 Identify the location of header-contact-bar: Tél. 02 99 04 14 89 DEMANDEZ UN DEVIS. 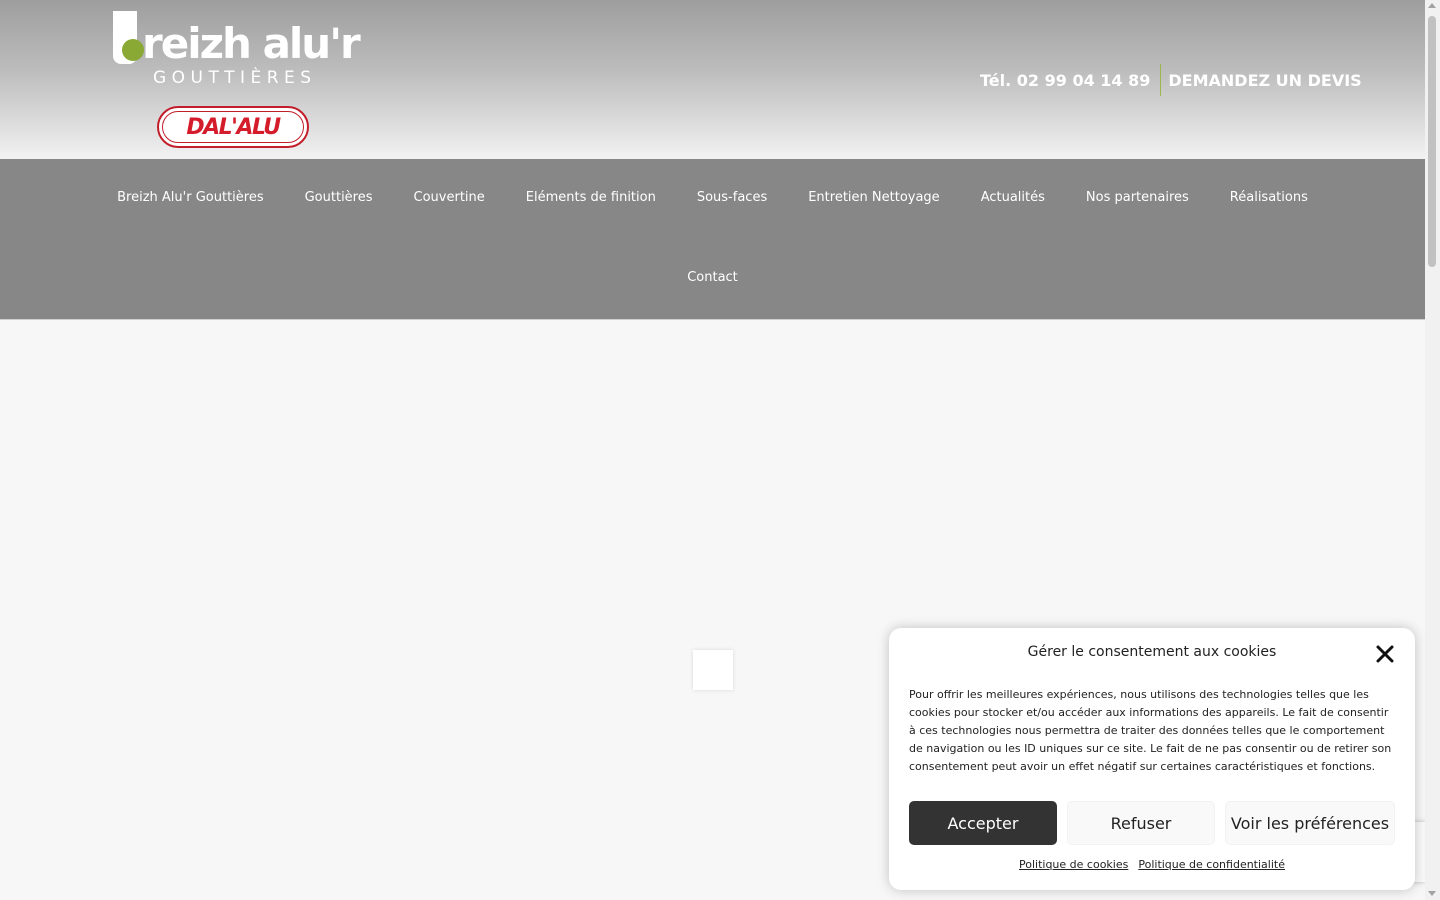
(1171, 80).